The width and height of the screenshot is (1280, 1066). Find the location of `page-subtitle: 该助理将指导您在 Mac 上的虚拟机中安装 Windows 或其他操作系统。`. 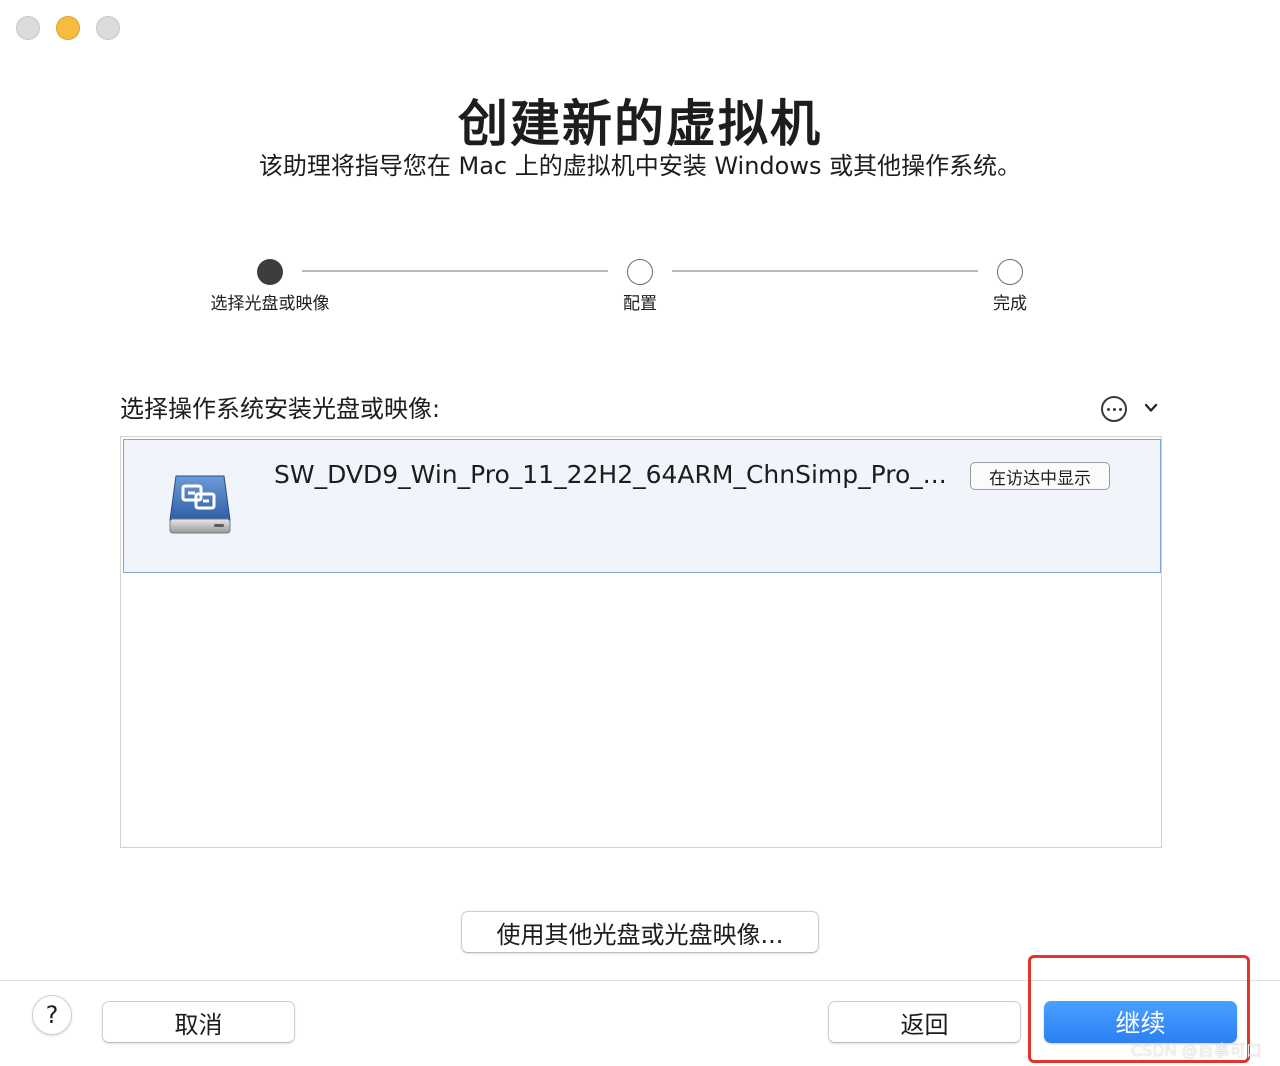

page-subtitle: 该助理将指导您在 Mac 上的虚拟机中安装 Windows 或其他操作系统。 is located at coordinates (640, 166).